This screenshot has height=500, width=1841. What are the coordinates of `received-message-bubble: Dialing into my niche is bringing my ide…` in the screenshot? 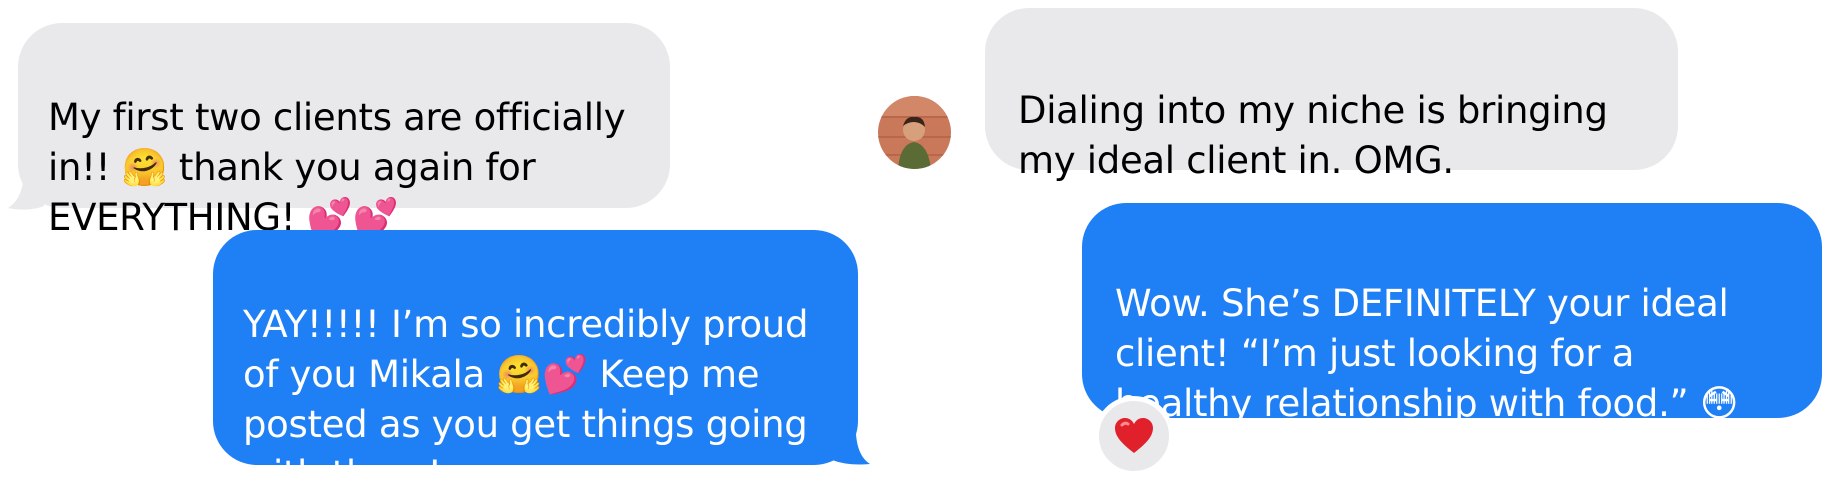 It's located at (1331, 95).